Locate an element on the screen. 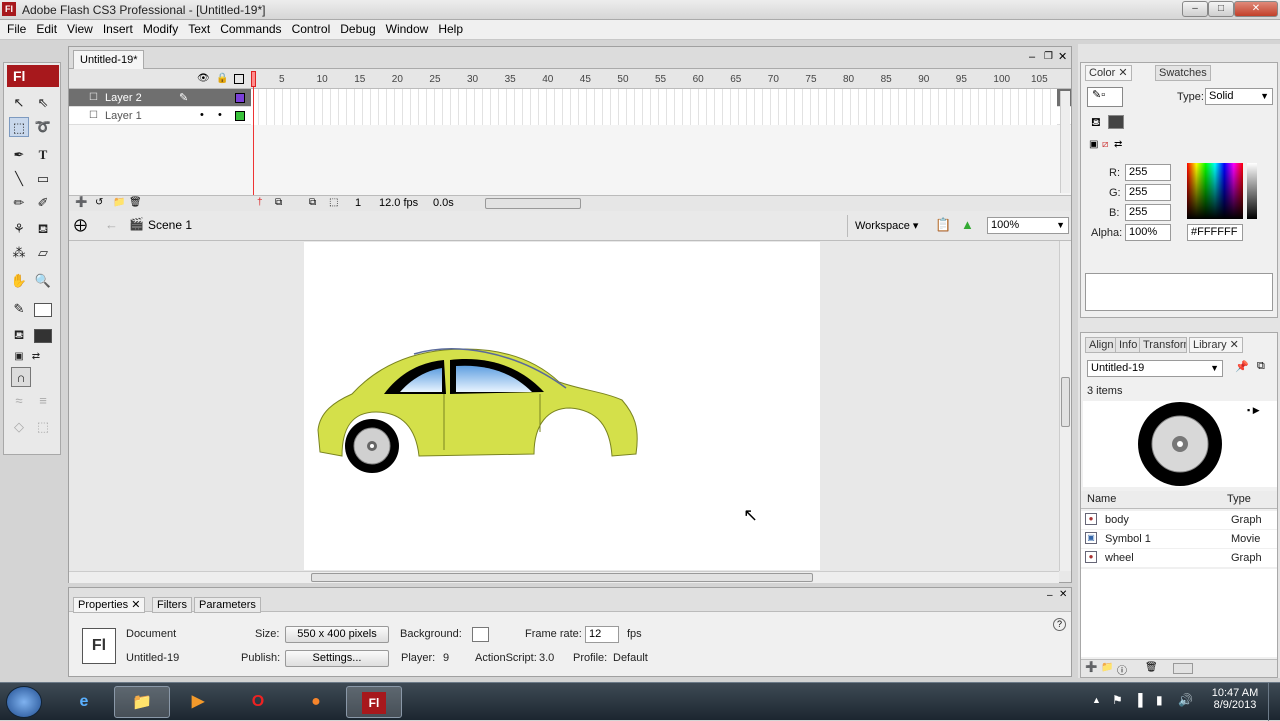 The width and height of the screenshot is (1280, 721). timeline-toggle-icon: ⨁ is located at coordinates (80, 225).